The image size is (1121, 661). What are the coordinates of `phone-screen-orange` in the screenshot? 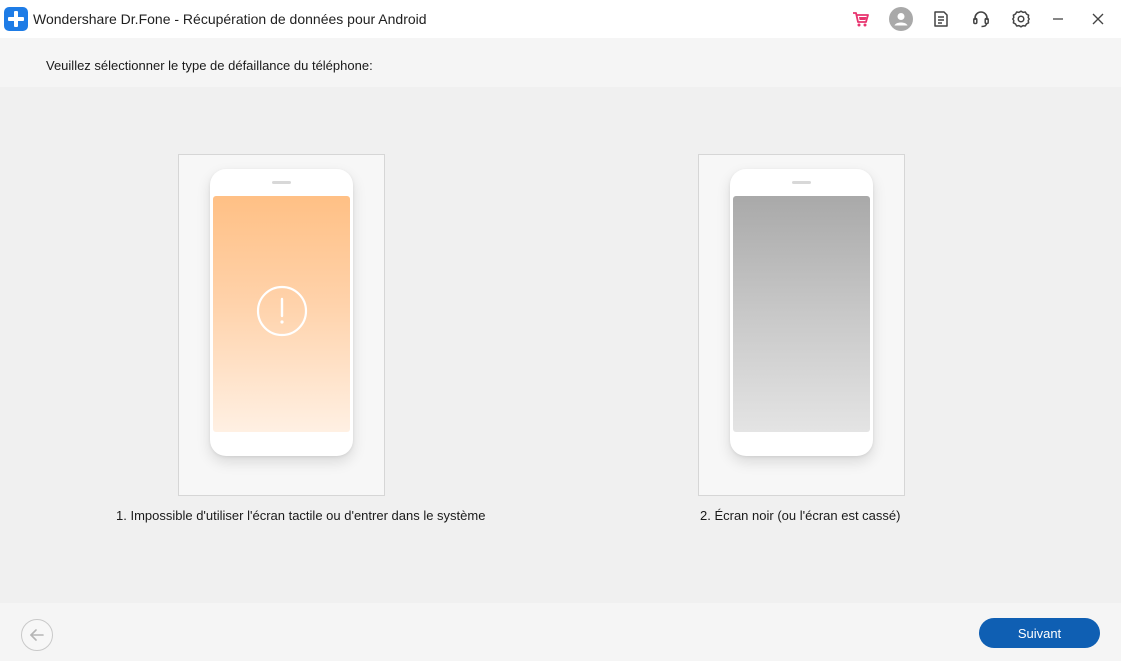 It's located at (281, 314).